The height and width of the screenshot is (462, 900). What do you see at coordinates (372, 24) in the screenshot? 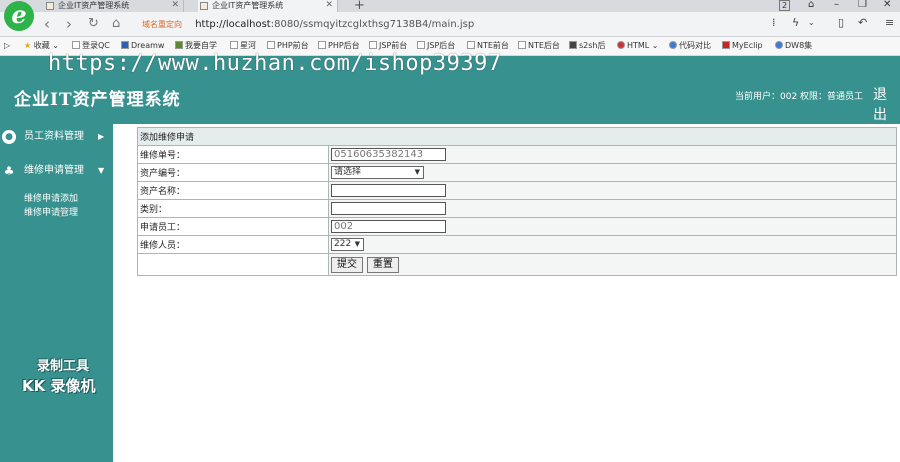
I see `url-path: :8080/ssmqyitzcglxthsg7138B4/main.jsp` at bounding box center [372, 24].